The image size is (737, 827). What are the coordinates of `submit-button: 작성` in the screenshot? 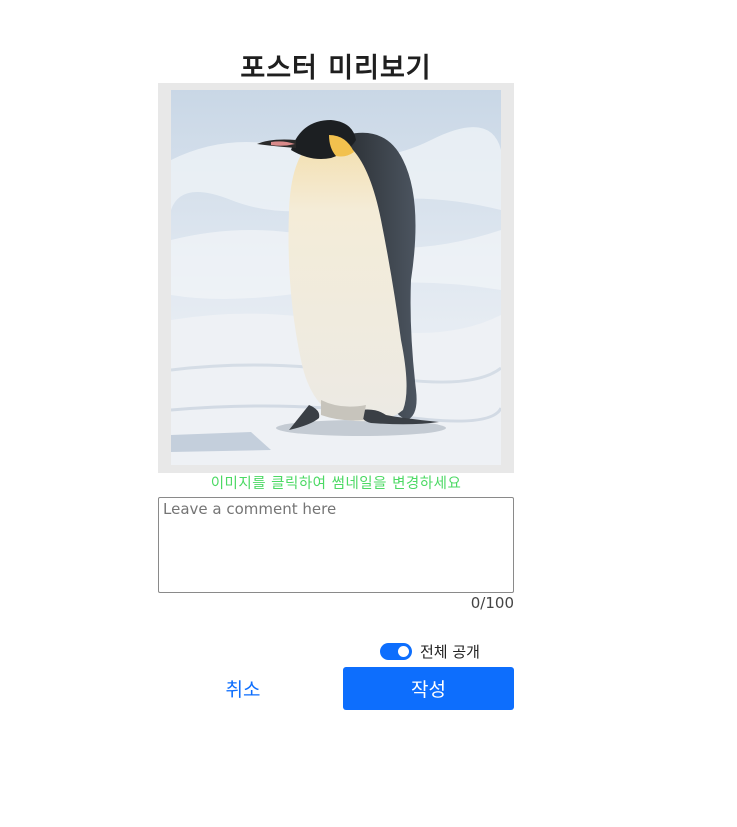 It's located at (428, 688).